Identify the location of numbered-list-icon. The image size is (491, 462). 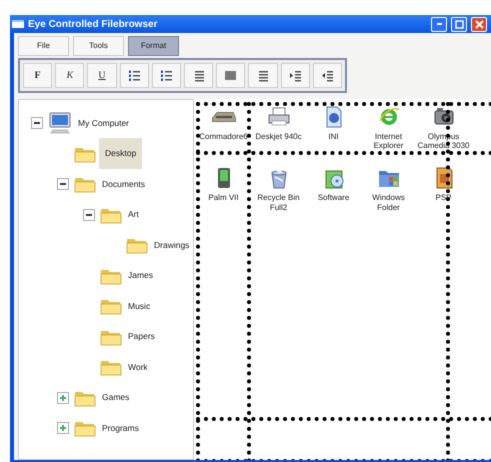
(166, 75).